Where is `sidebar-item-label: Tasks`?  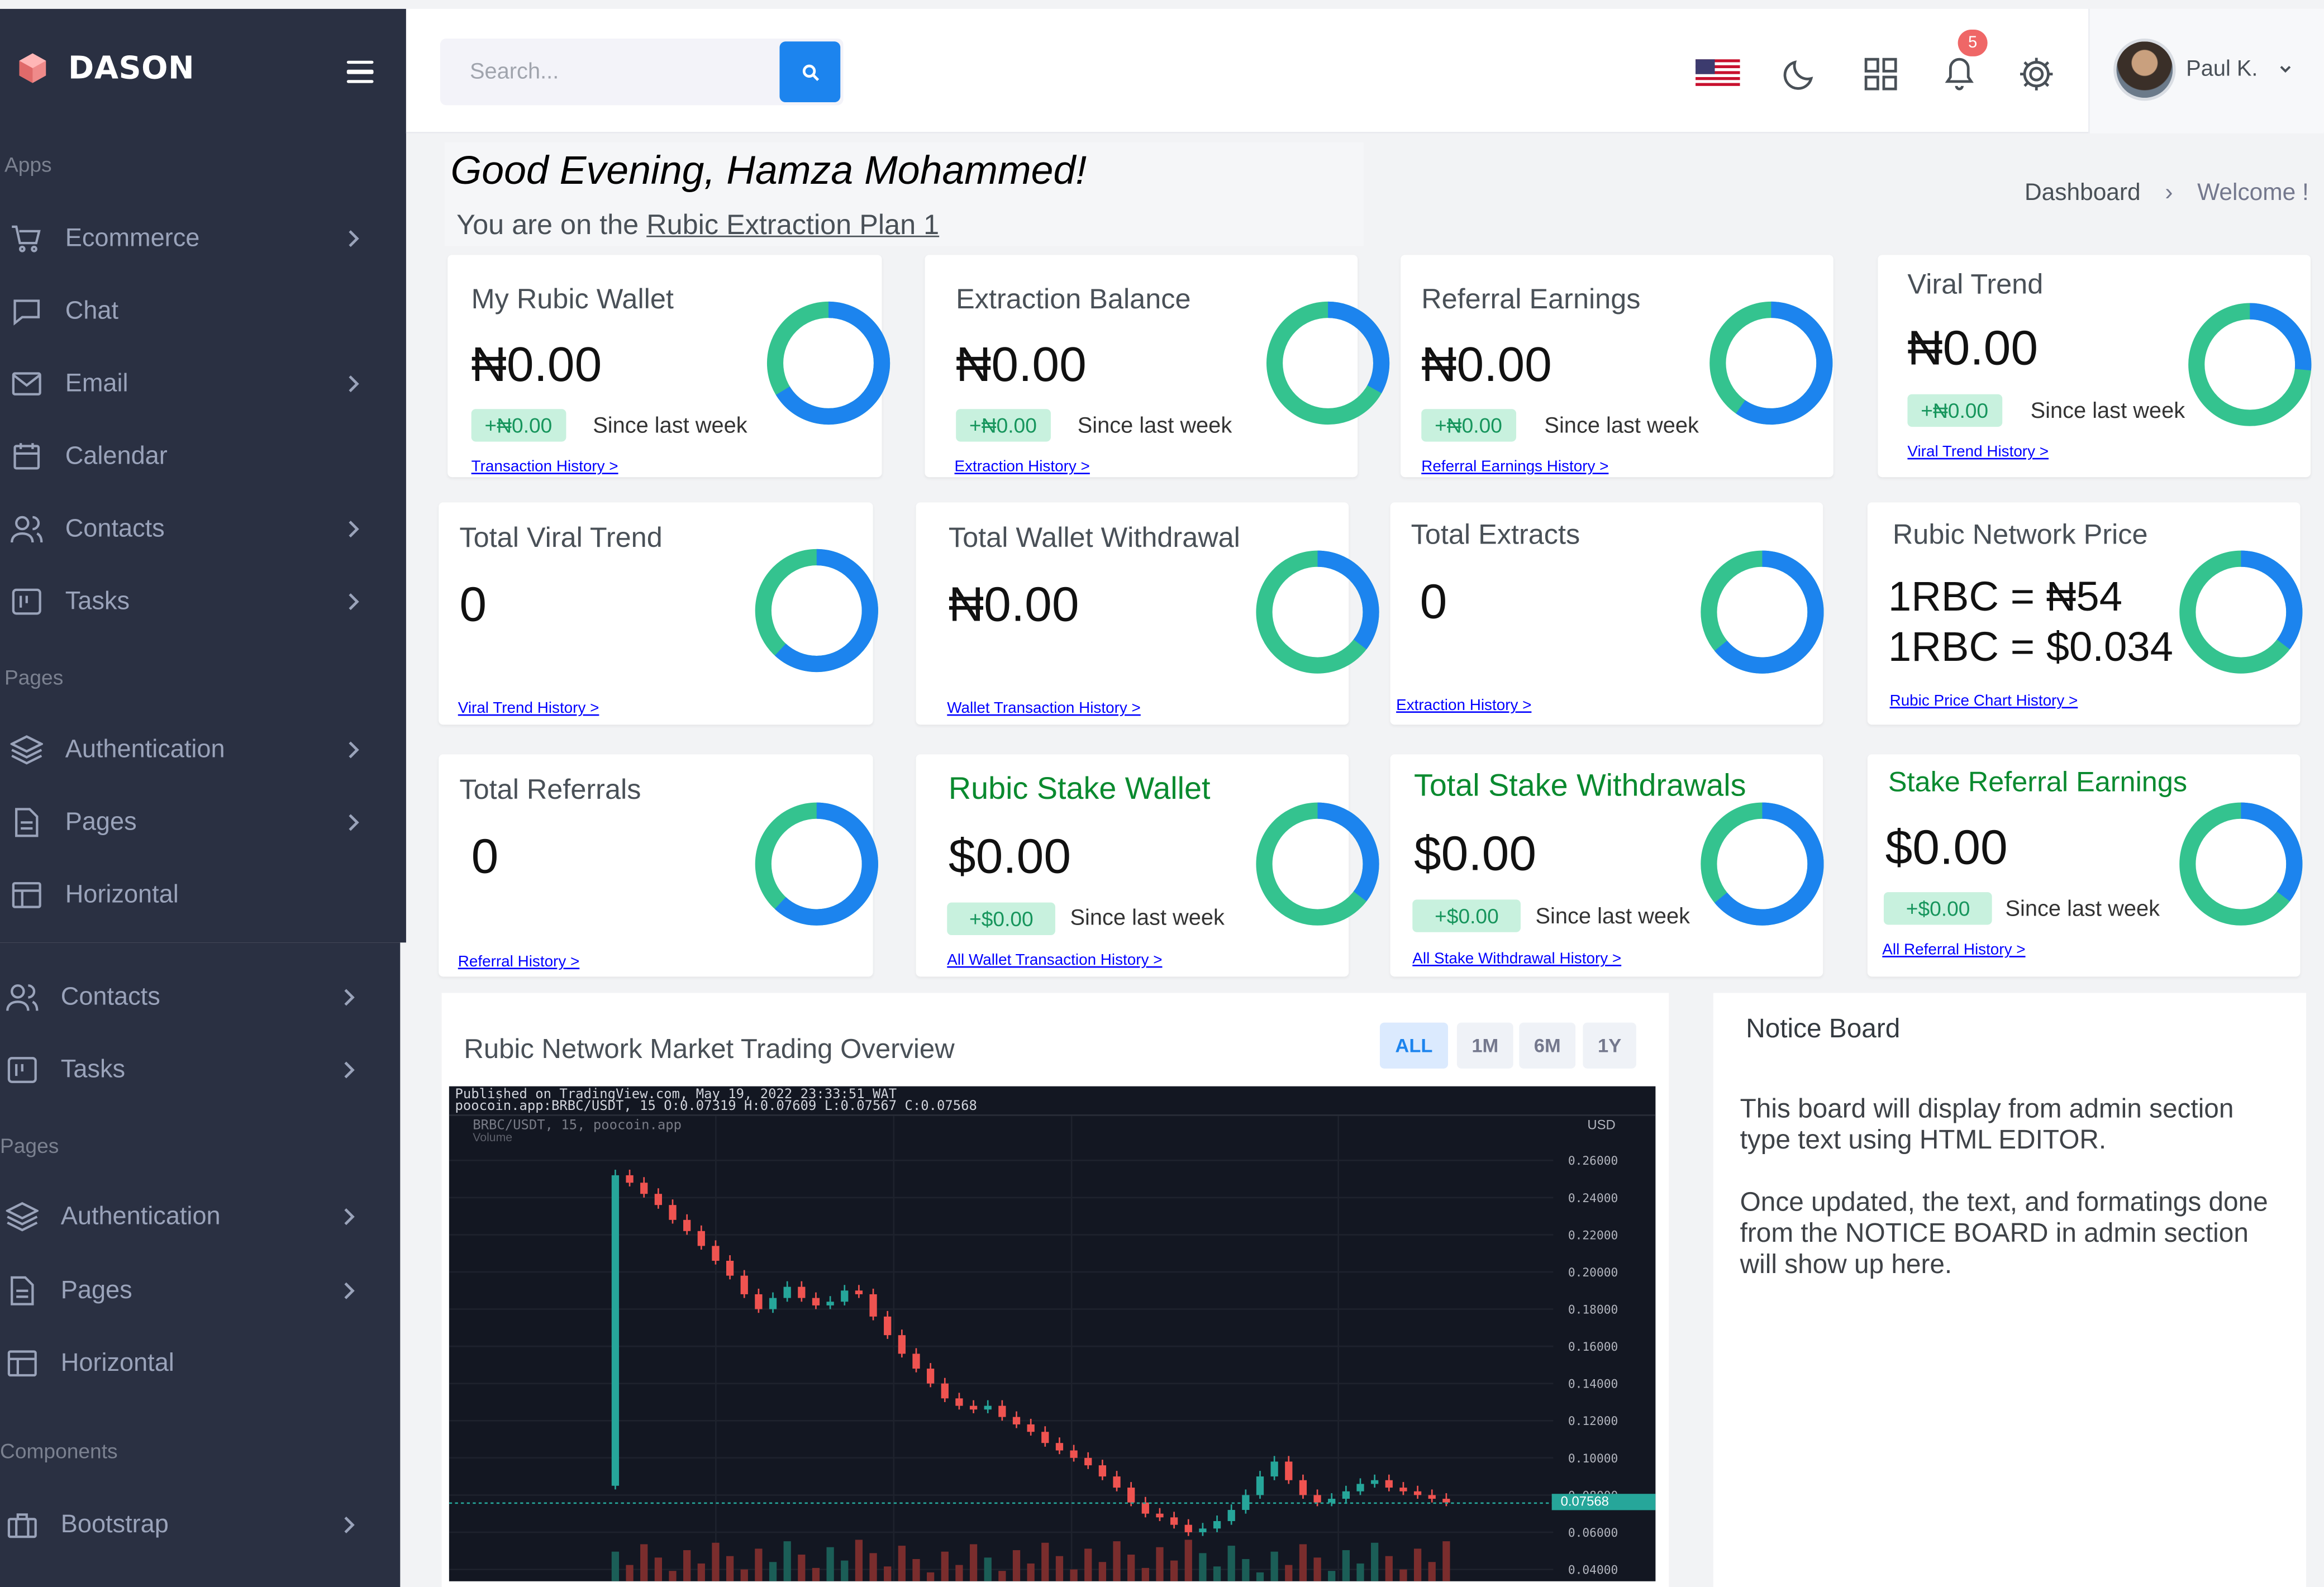
sidebar-item-label: Tasks is located at coordinates (93, 1069).